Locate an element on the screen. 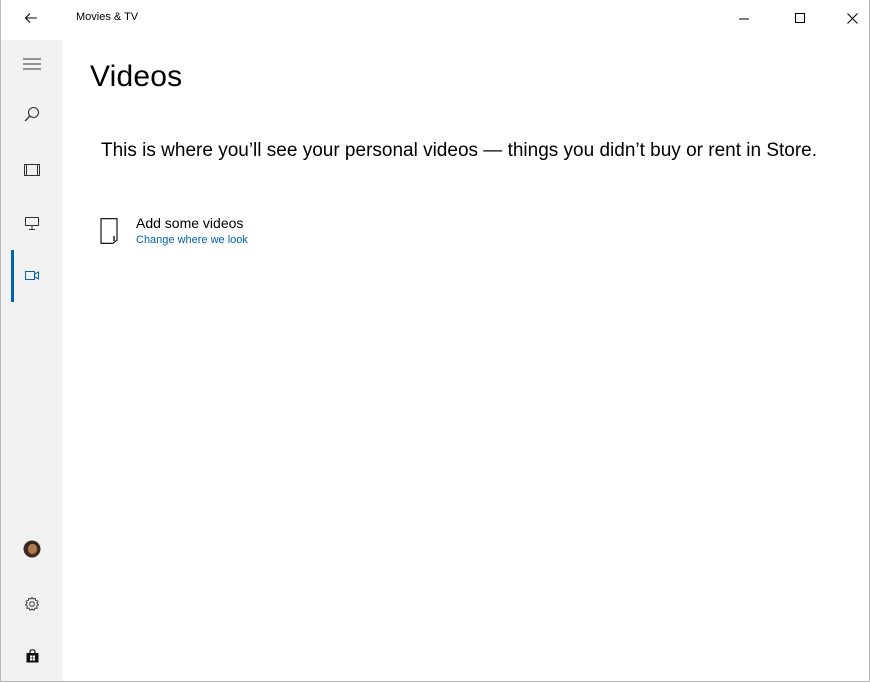 This screenshot has width=870, height=683. maximize-button is located at coordinates (800, 20).